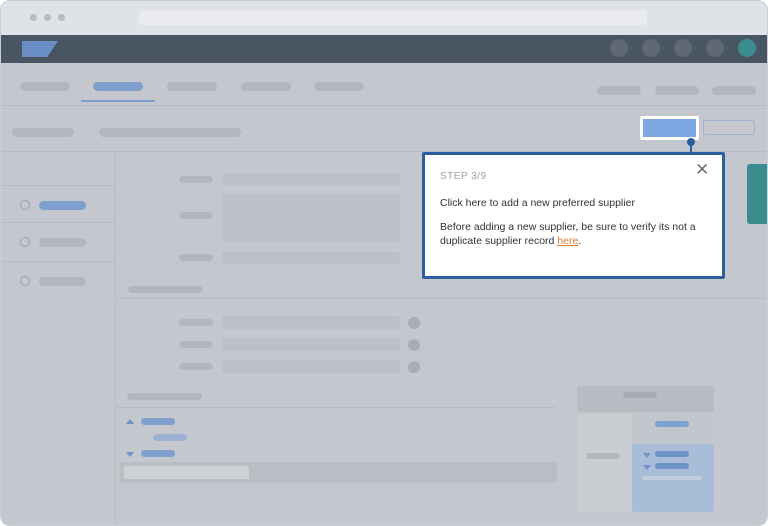  What do you see at coordinates (757, 194) in the screenshot?
I see `side-feedback-tab` at bounding box center [757, 194].